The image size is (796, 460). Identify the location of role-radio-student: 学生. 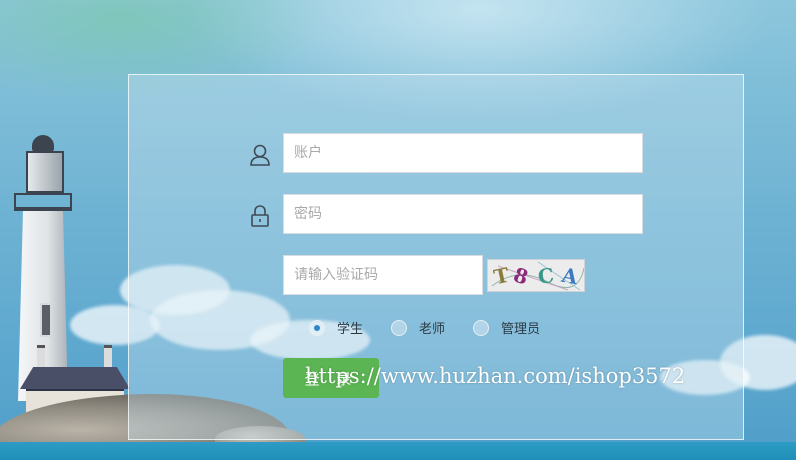
(336, 327).